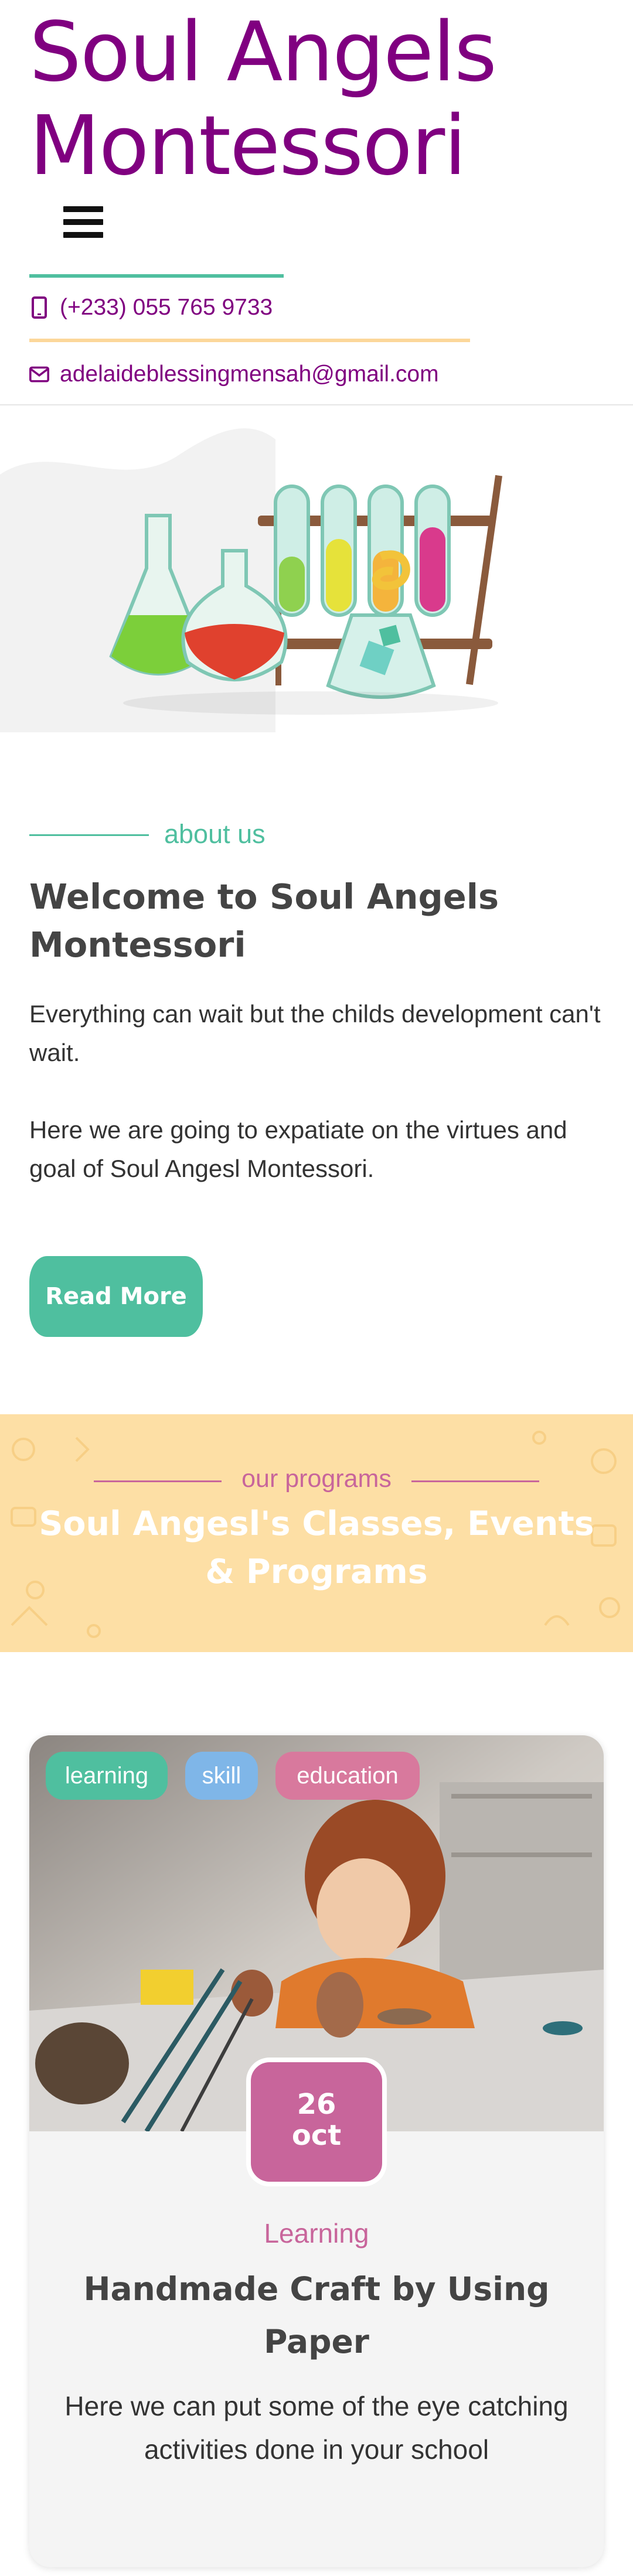  I want to click on card-title: Handmade Craft by Using Paper, so click(316, 2315).